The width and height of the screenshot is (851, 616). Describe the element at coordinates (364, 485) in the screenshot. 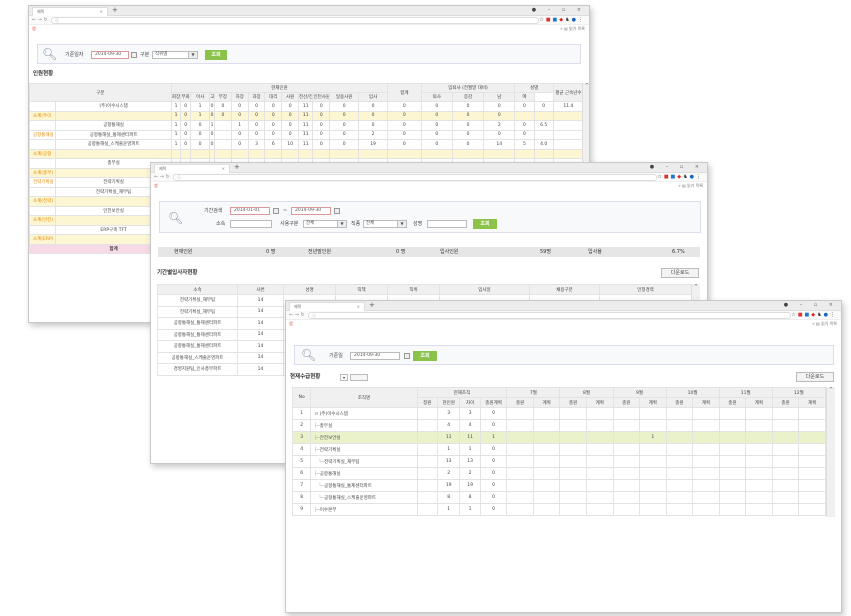

I see `row-org: └─공항통해실_통제센터파트` at that location.